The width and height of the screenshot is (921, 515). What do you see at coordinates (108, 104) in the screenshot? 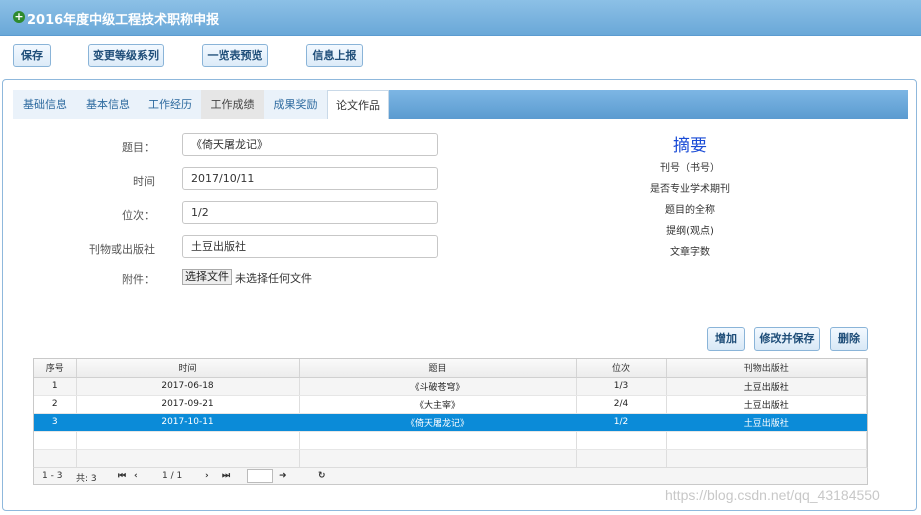
I see `tab-personal-info: 基本信息` at bounding box center [108, 104].